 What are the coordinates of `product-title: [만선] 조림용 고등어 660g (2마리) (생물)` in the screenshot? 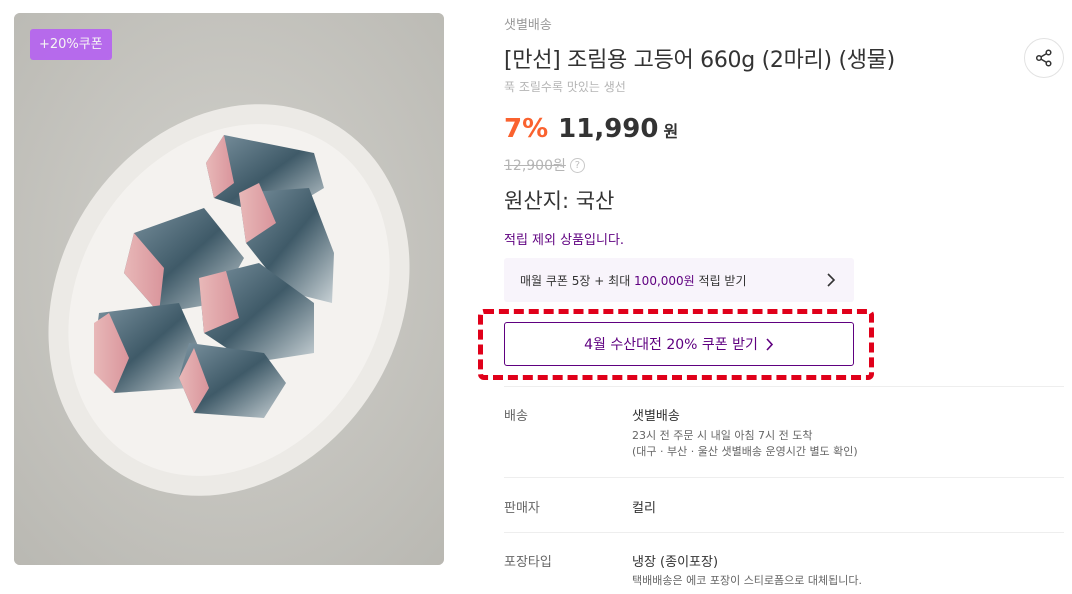 It's located at (699, 60).